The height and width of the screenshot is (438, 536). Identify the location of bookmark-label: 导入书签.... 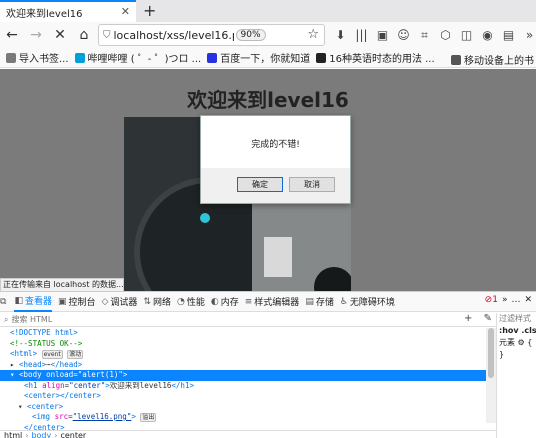
(44, 59).